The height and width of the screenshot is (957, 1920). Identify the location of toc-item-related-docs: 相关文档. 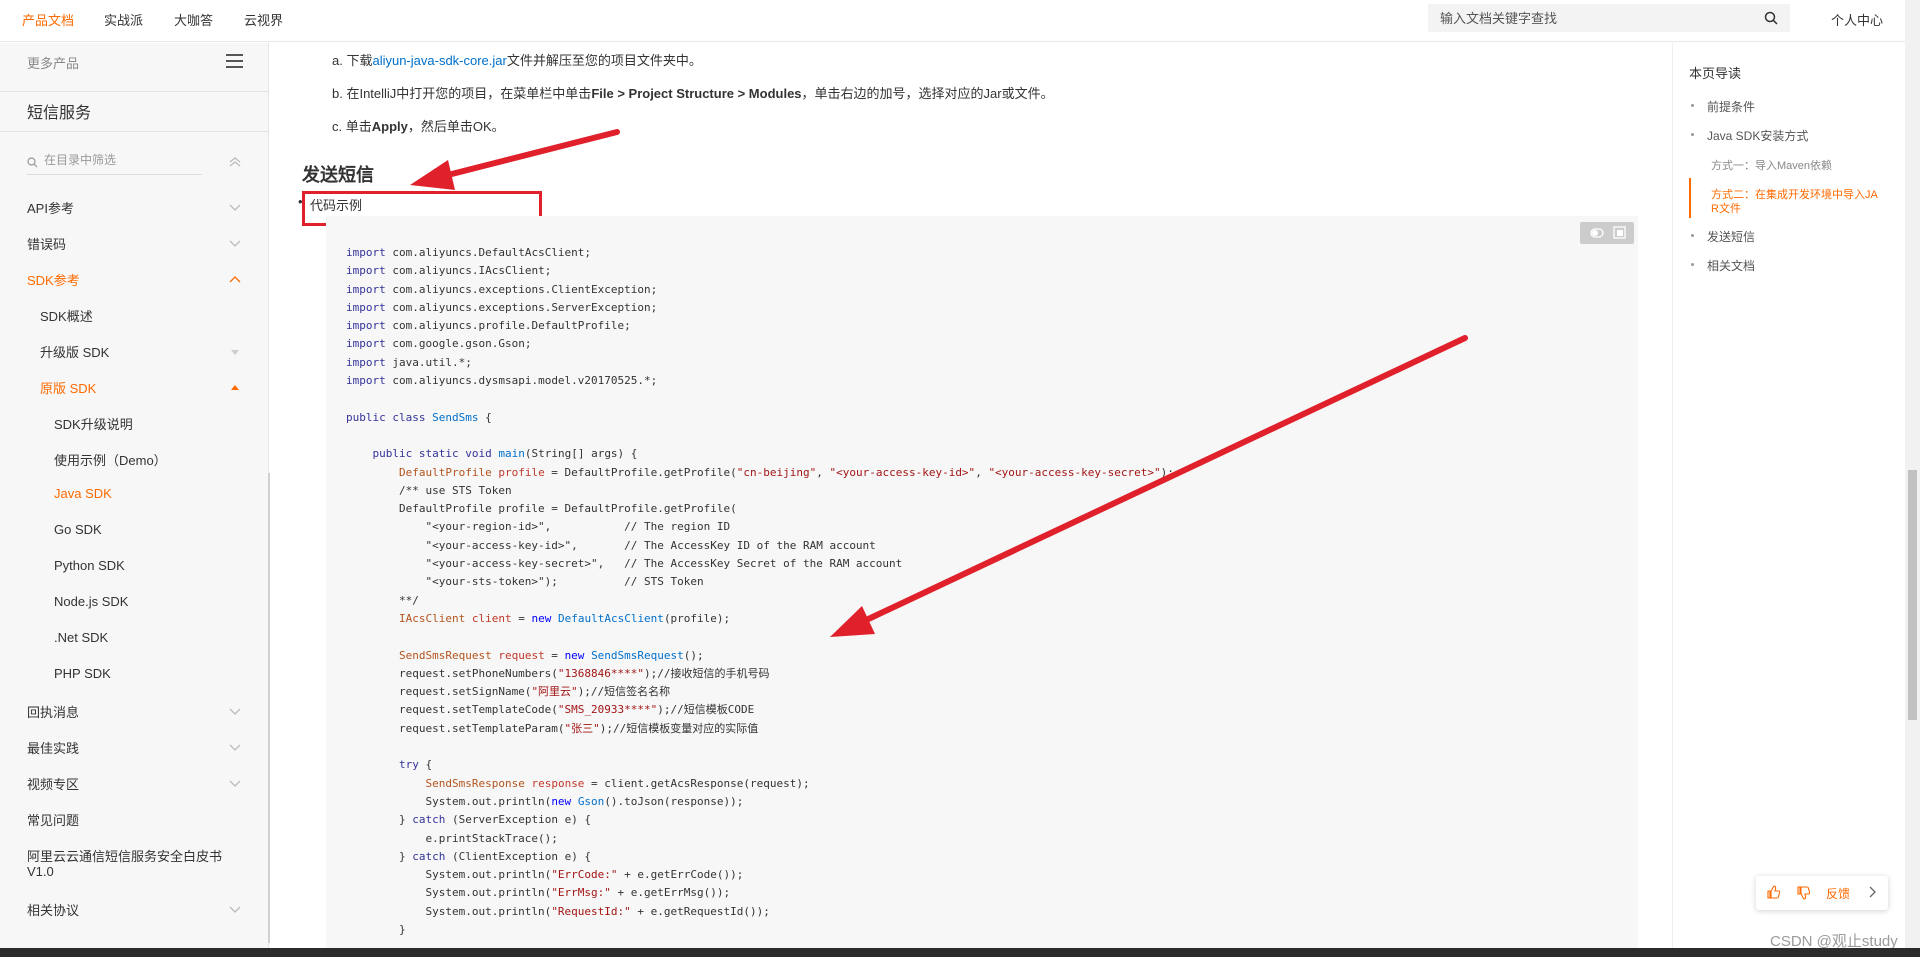
(1731, 265).